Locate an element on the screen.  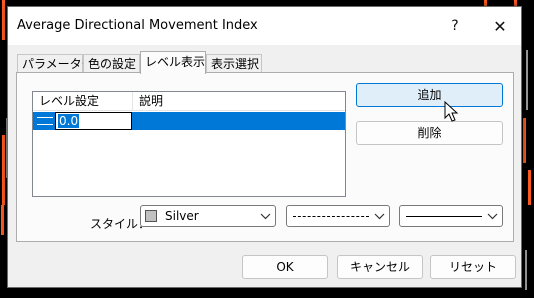
levels-list-header: レベル設定 説明 is located at coordinates (189, 101).